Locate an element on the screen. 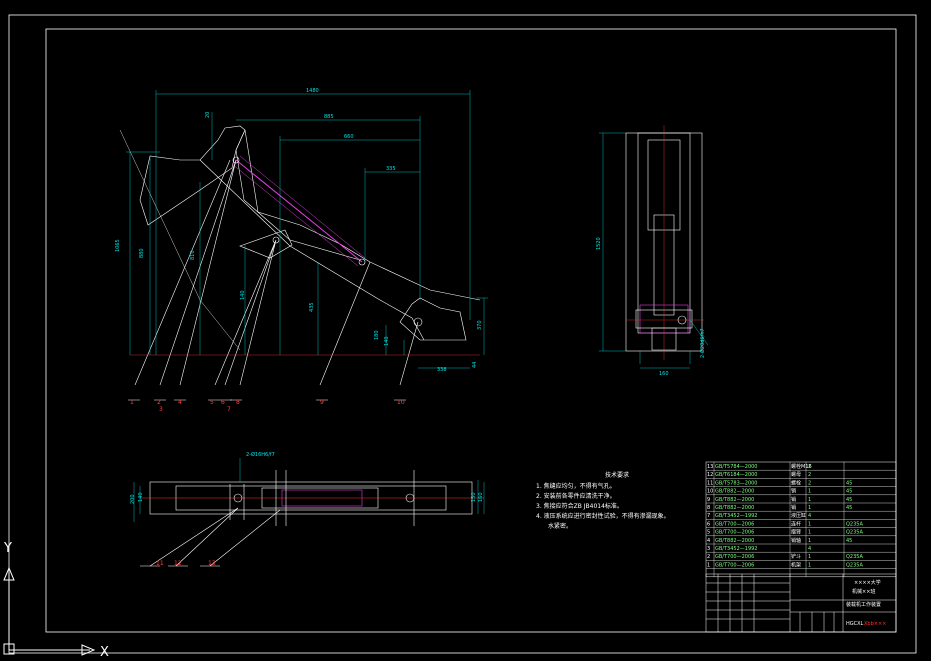 The width and height of the screenshot is (931, 661). tb-drawing-name: 装载机工作装置 is located at coordinates (863, 604).